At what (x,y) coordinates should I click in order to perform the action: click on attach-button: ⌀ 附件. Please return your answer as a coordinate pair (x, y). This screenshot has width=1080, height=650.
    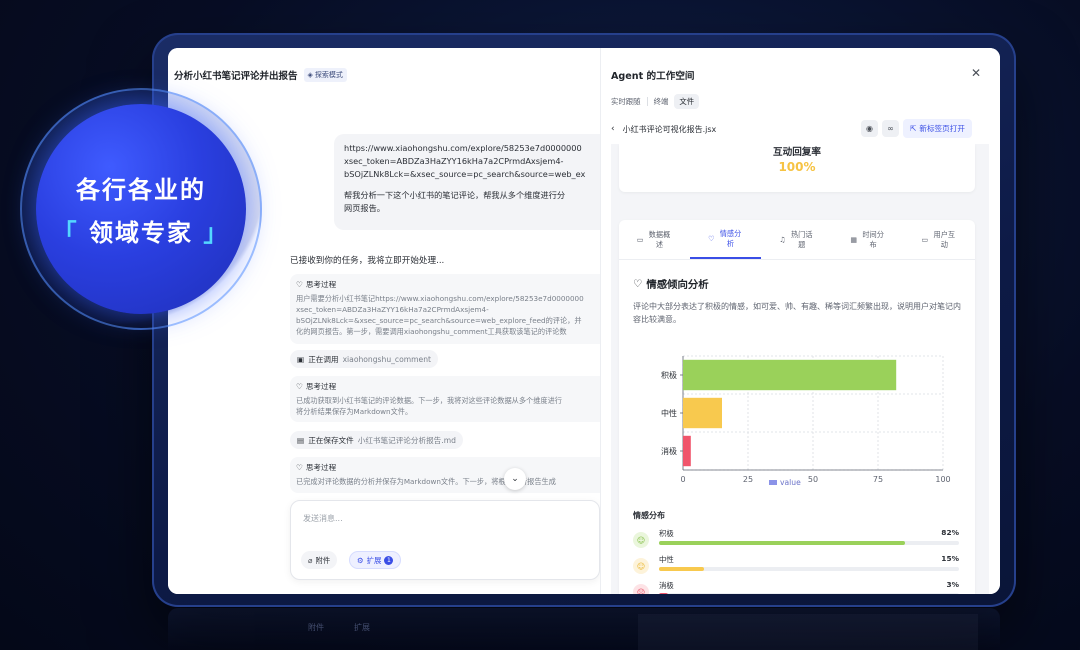
    Looking at the image, I should click on (319, 560).